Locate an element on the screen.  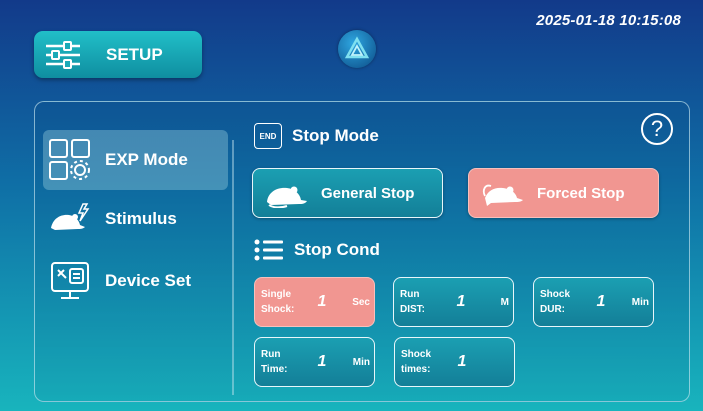
sidebar-item-stimulus: Stimulus is located at coordinates (135, 219).